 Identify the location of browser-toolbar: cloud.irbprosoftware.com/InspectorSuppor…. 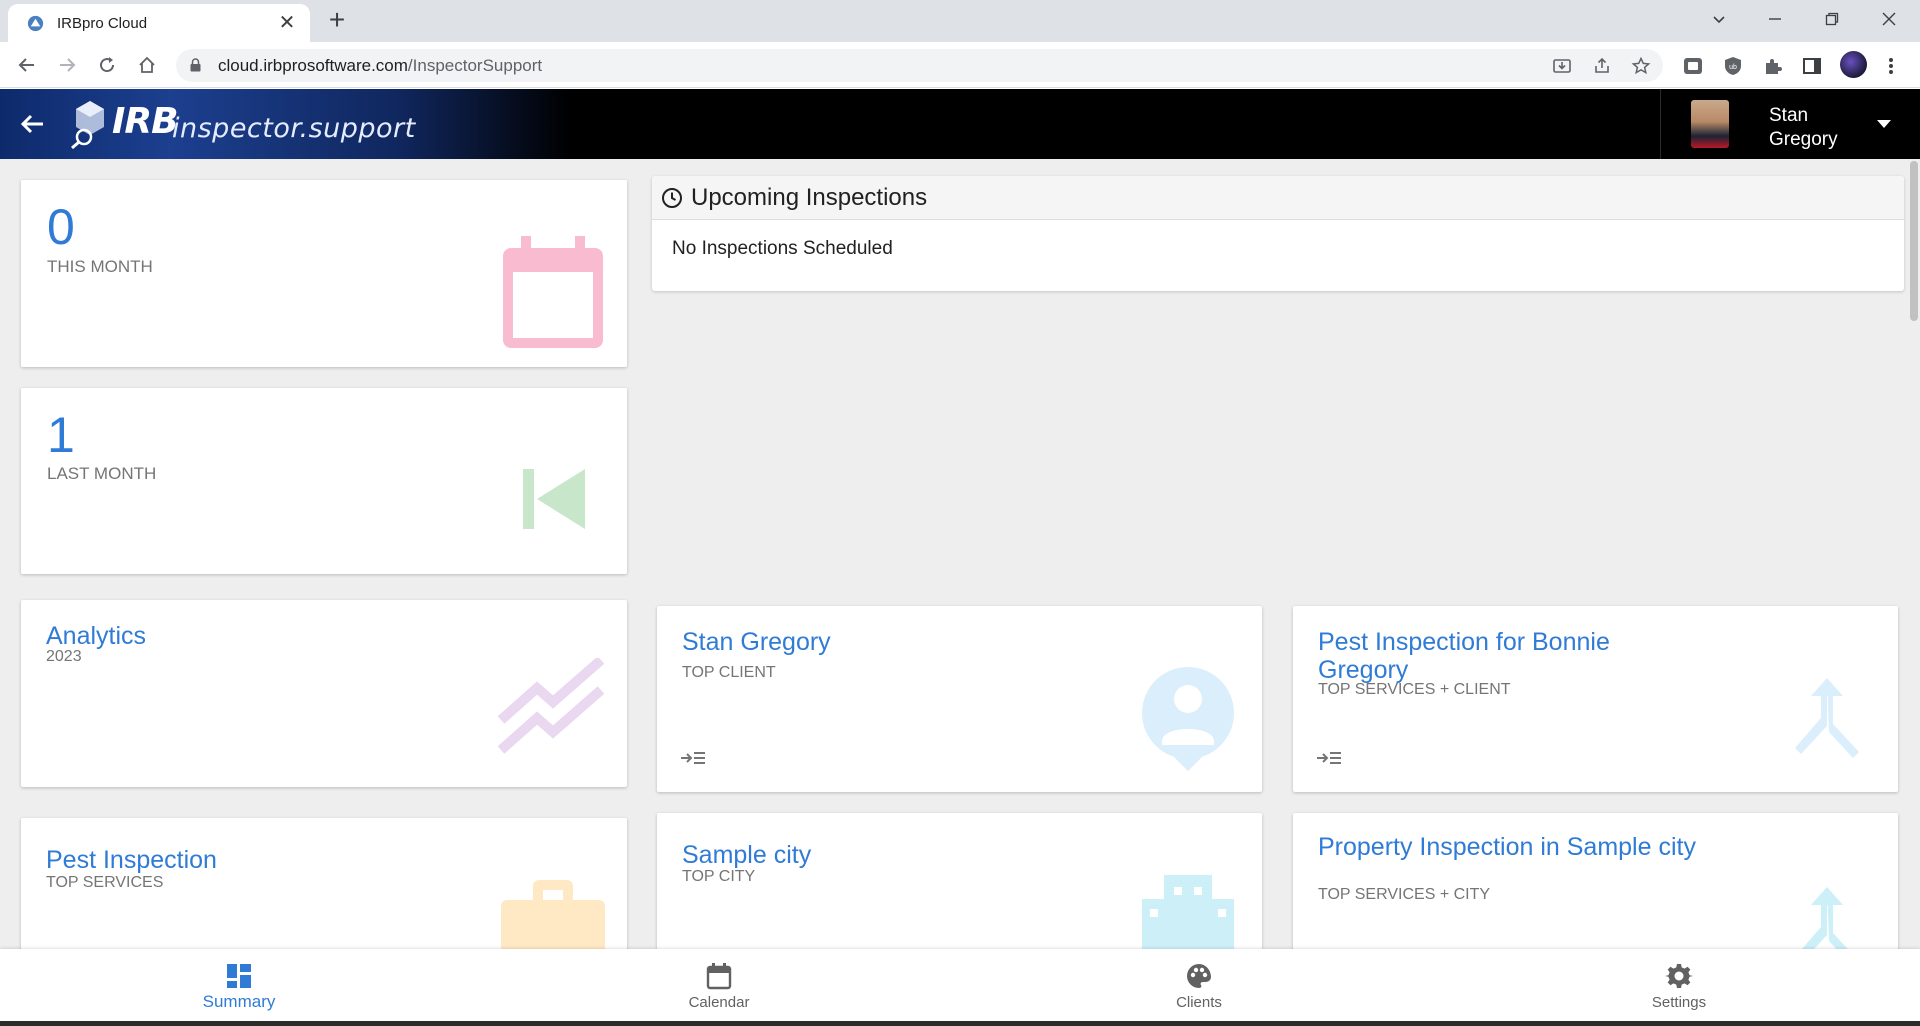
(960, 65).